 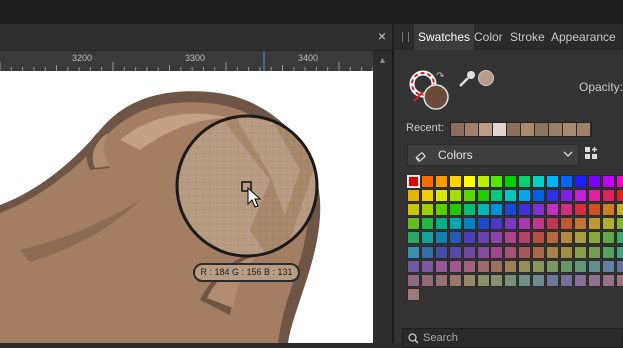 I want to click on swatch-search, so click(x=512, y=338).